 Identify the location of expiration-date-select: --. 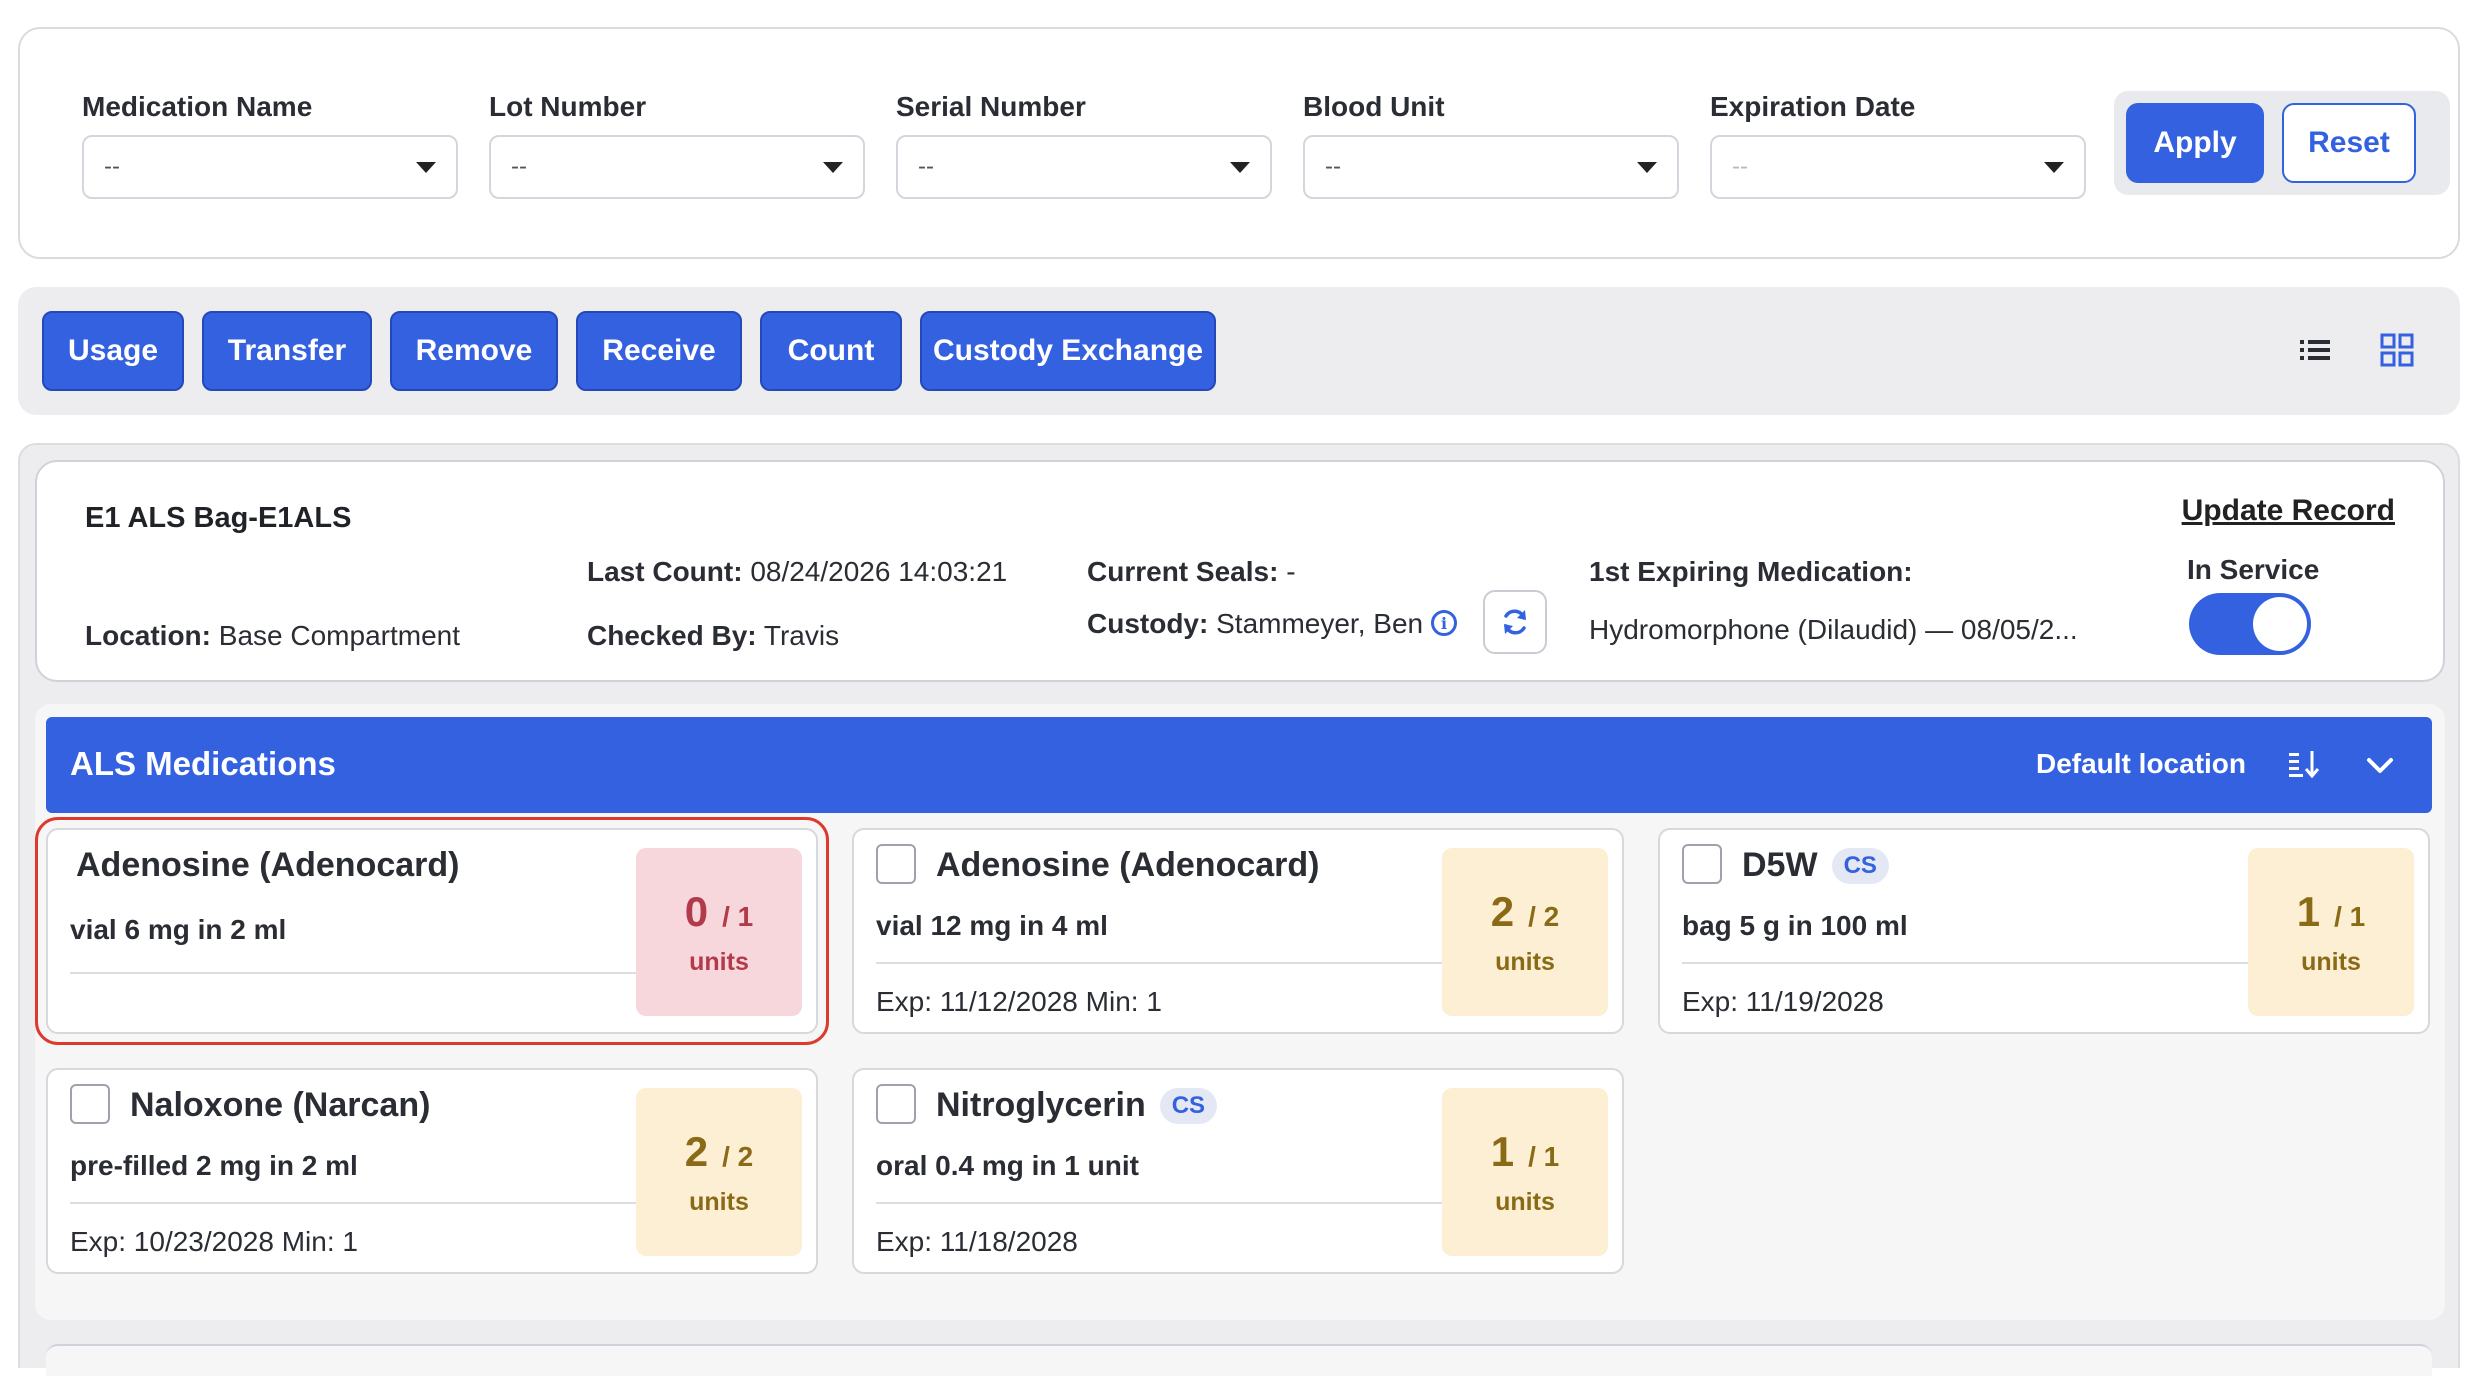
(1898, 167).